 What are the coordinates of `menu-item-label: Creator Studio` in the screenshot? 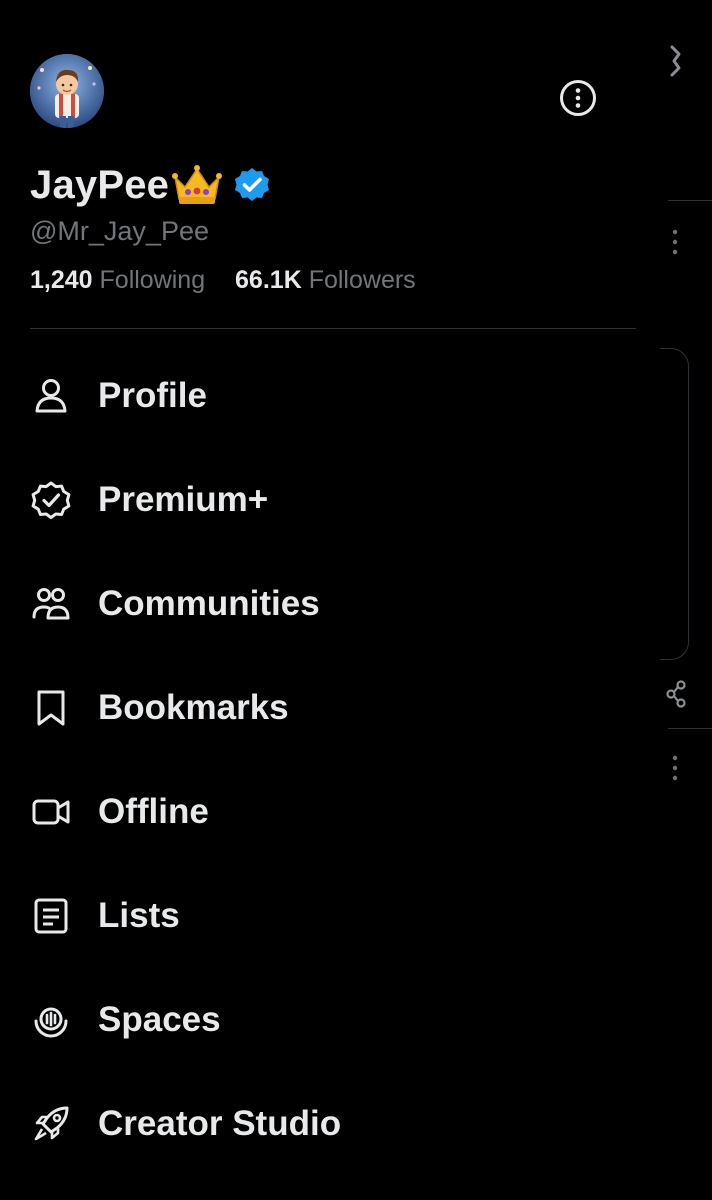 It's located at (220, 1123).